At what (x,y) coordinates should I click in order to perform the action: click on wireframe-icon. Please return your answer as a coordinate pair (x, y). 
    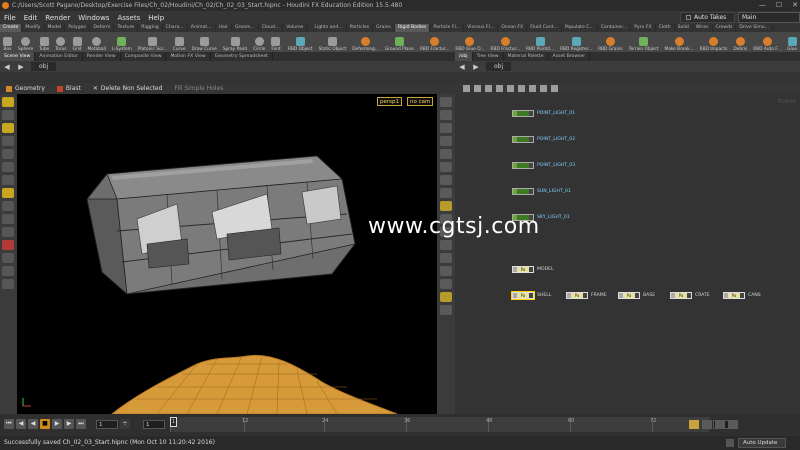
    Looking at the image, I should click on (446, 141).